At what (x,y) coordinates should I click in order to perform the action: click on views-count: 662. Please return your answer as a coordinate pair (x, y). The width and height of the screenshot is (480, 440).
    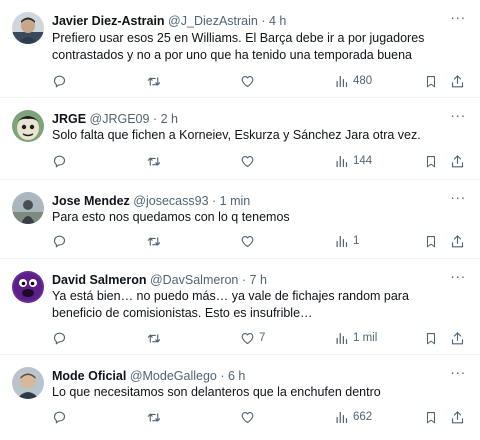
    Looking at the image, I should click on (363, 417).